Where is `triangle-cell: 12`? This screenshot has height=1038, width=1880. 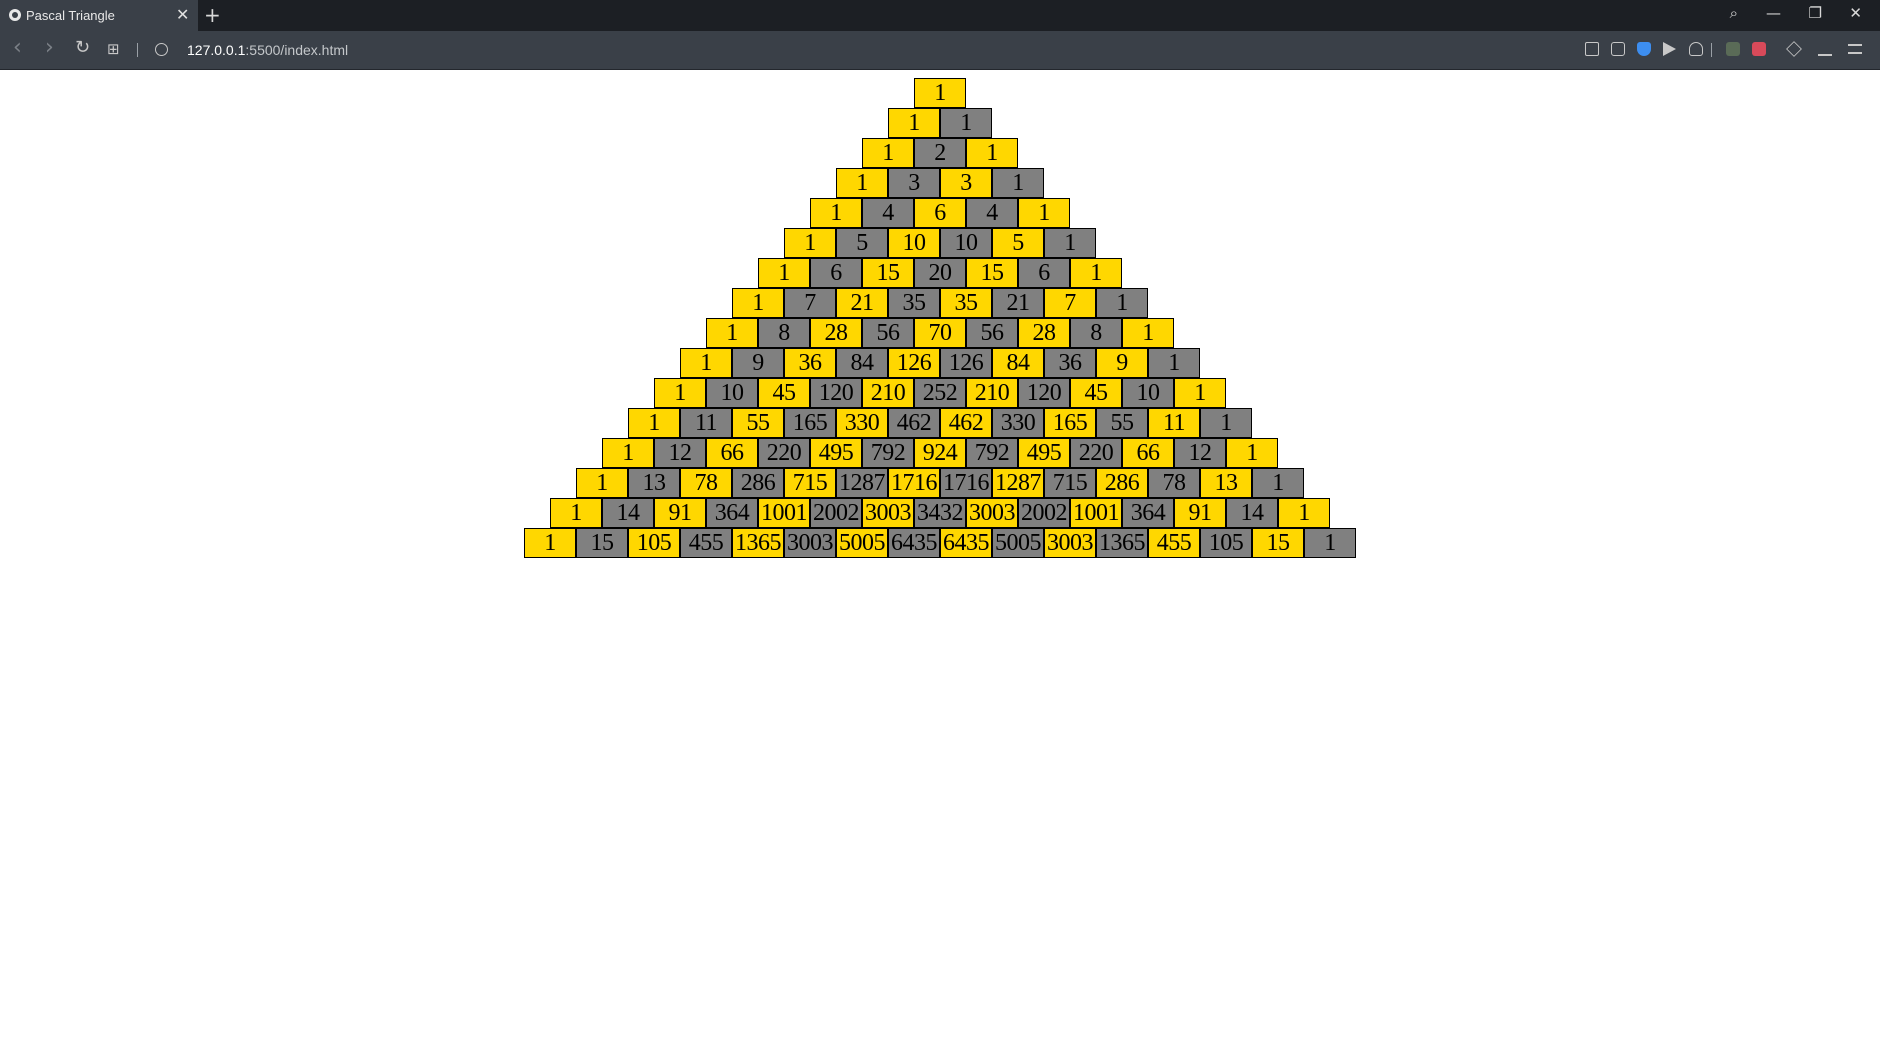 triangle-cell: 12 is located at coordinates (1200, 453).